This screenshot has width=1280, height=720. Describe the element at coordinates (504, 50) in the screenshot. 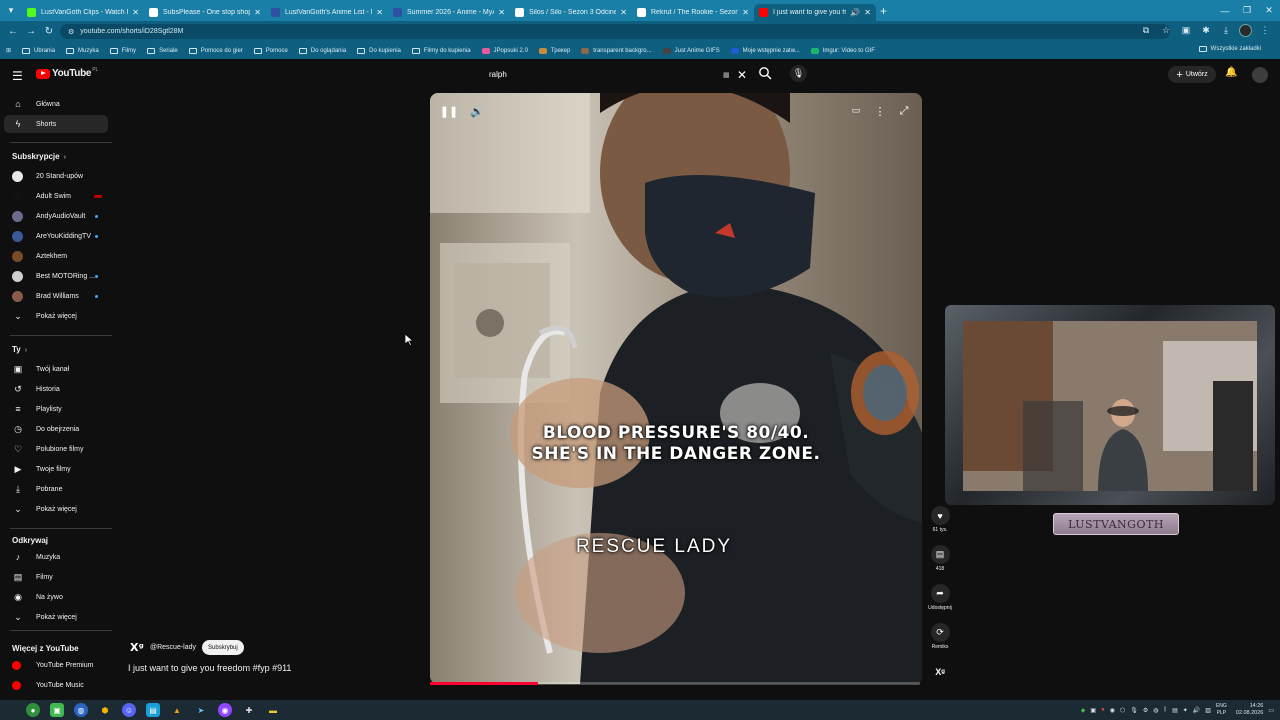

I see `bookmark-item: JPopsuki 2.0` at that location.